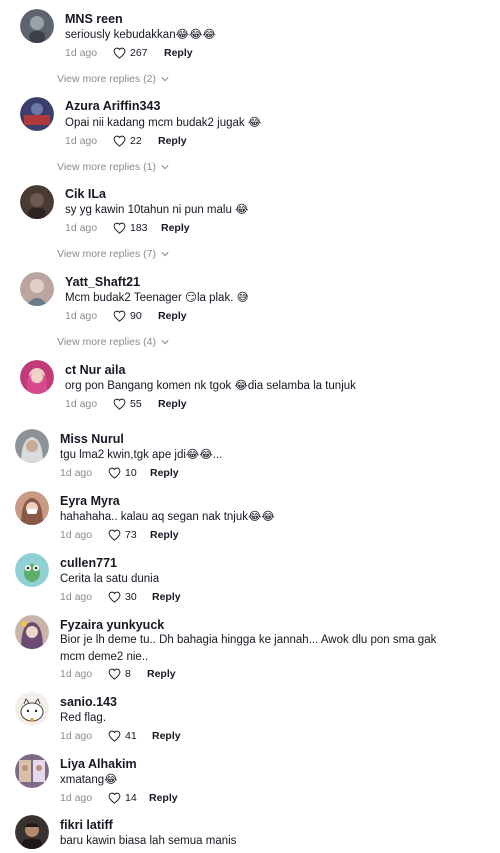 This screenshot has height=853, width=500. I want to click on comment-text: seriously kebudakkan😂😂😂, so click(140, 35).